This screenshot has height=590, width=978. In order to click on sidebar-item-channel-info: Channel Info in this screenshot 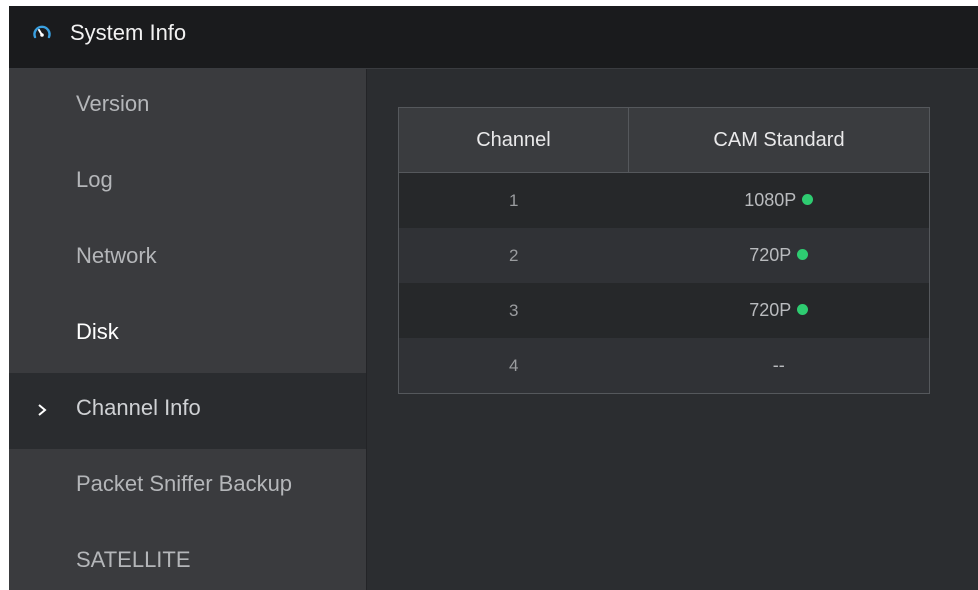, I will do `click(187, 411)`.